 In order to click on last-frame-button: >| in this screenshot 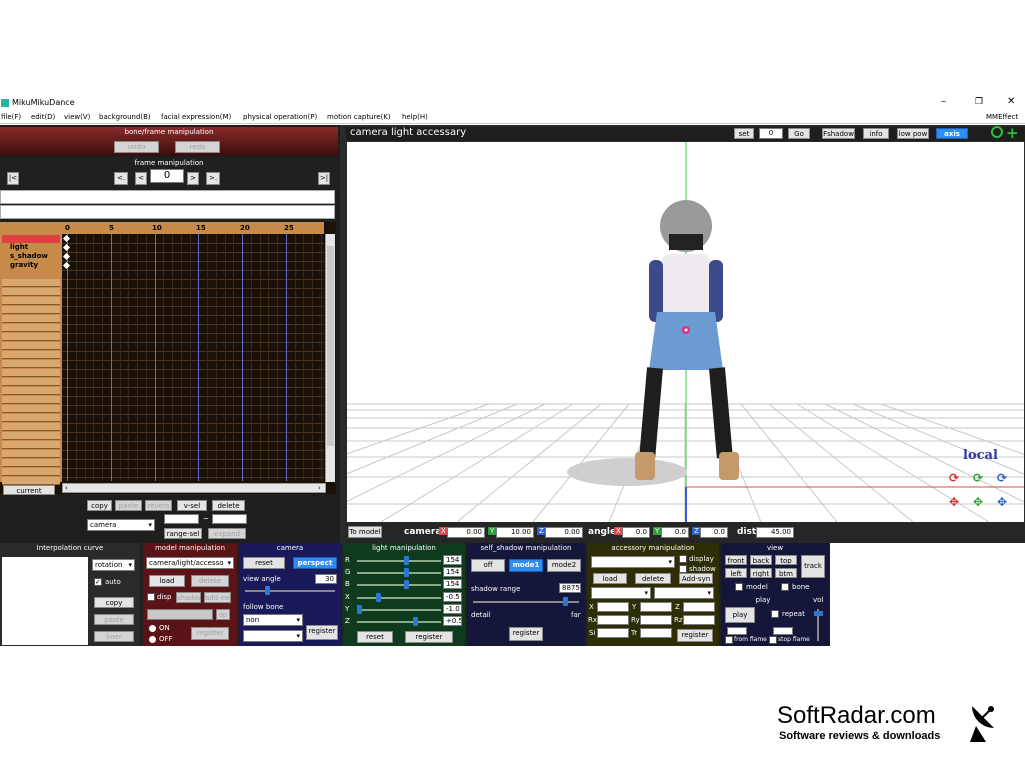, I will do `click(324, 178)`.